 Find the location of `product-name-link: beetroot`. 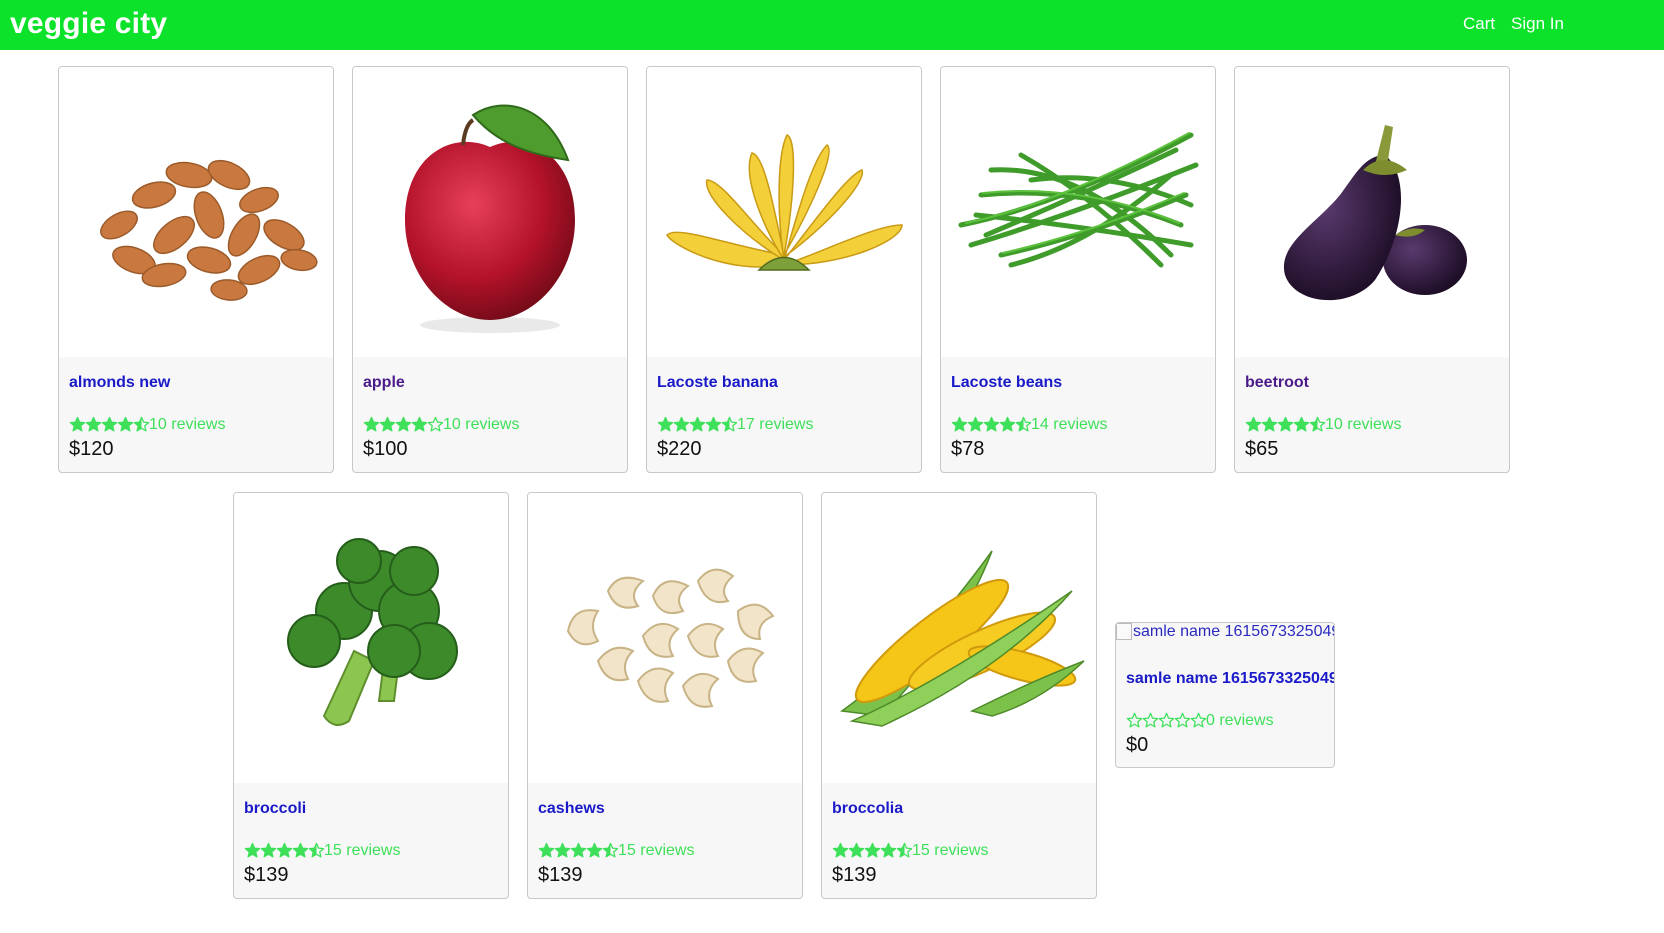

product-name-link: beetroot is located at coordinates (1372, 383).